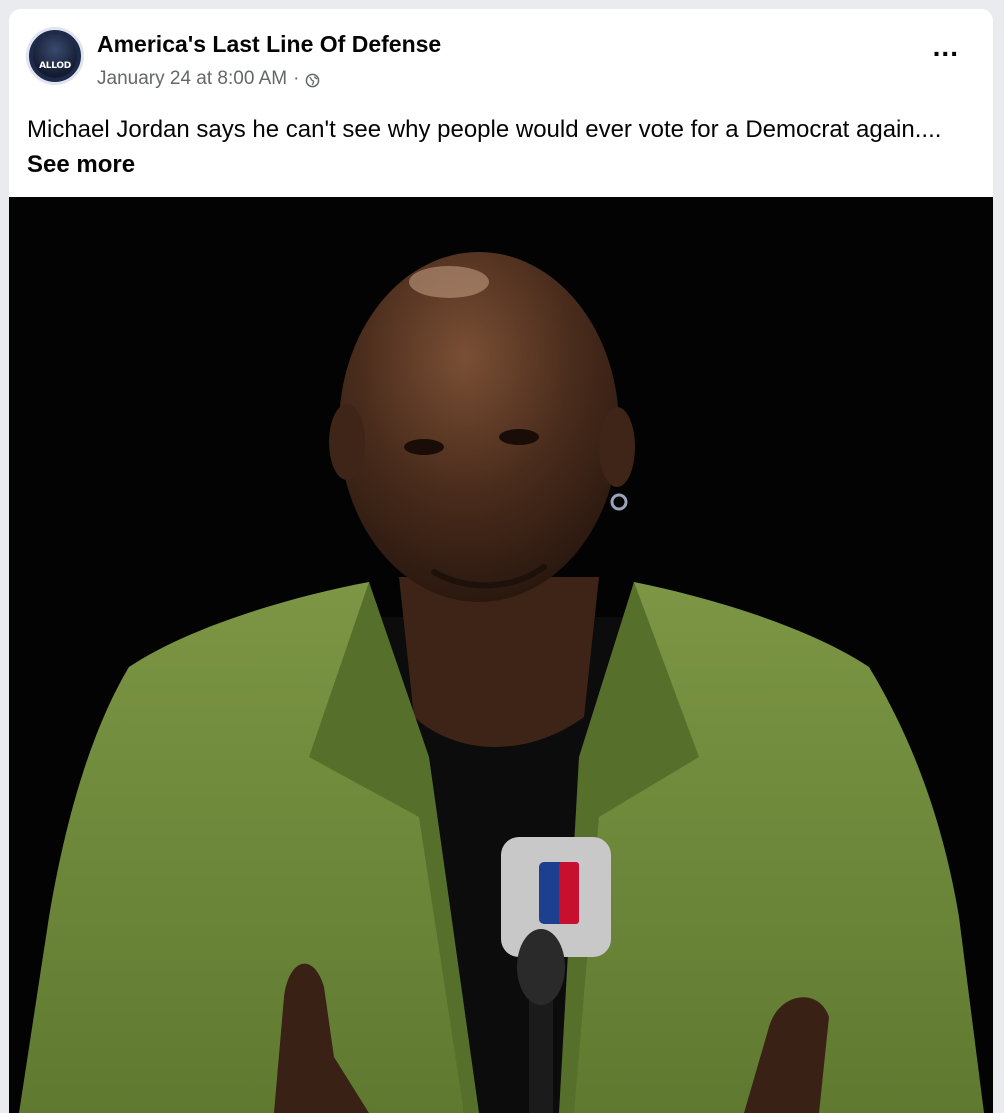 This screenshot has height=1113, width=1004. Describe the element at coordinates (312, 79) in the screenshot. I see `globe-icon` at that location.